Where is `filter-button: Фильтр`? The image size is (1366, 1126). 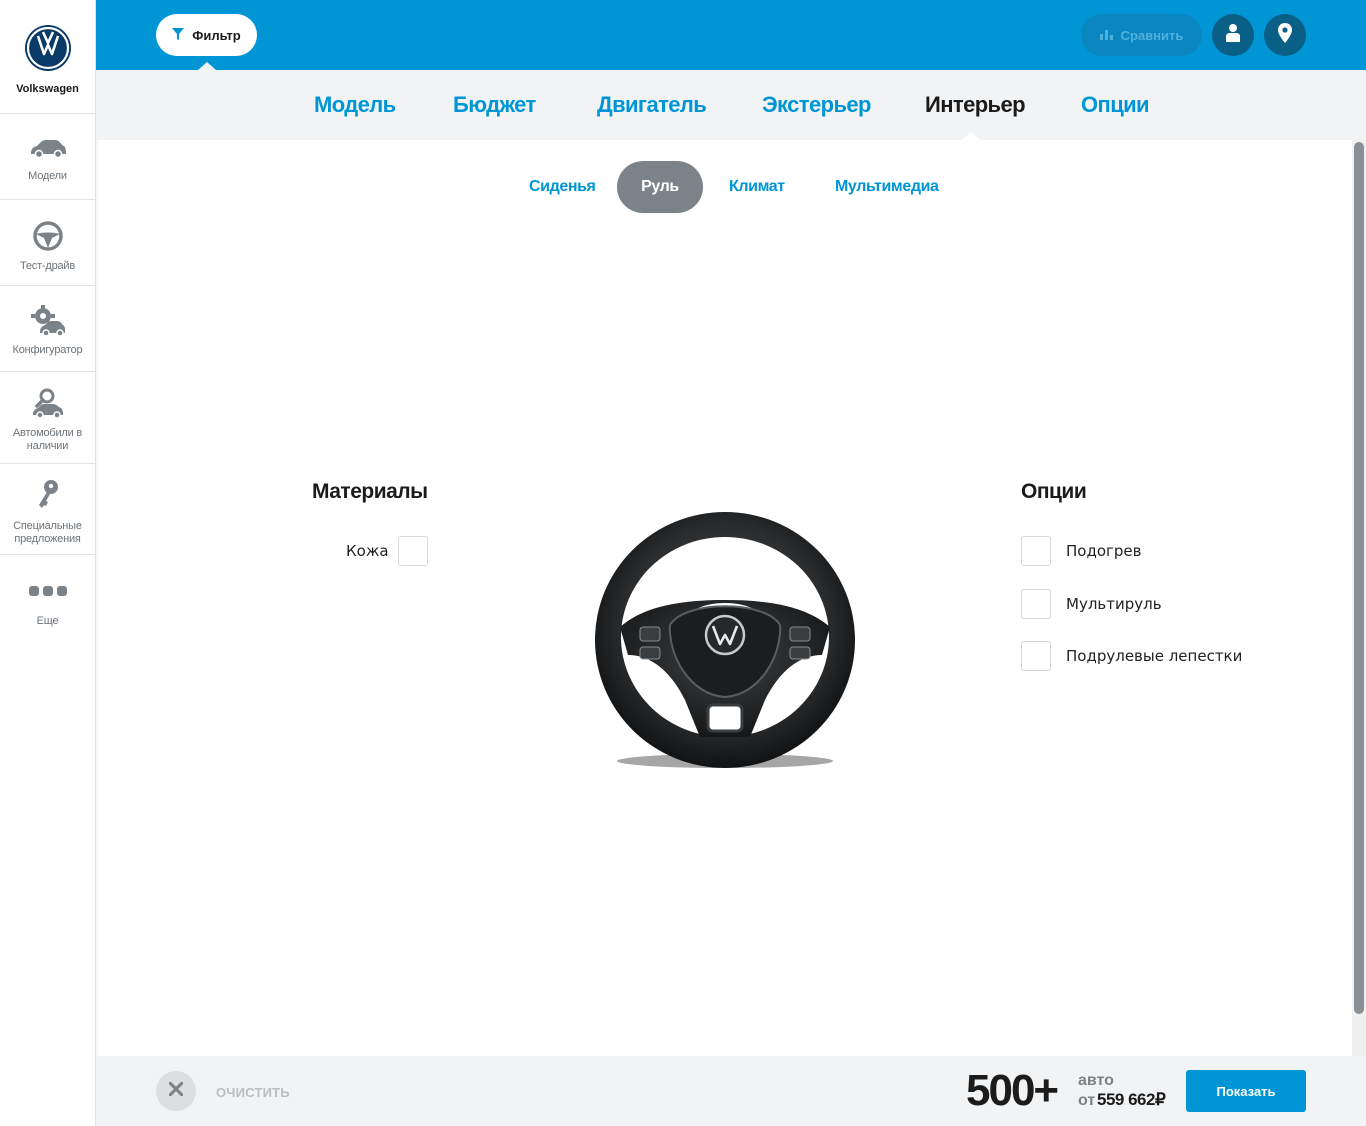
filter-button: Фильтр is located at coordinates (206, 35).